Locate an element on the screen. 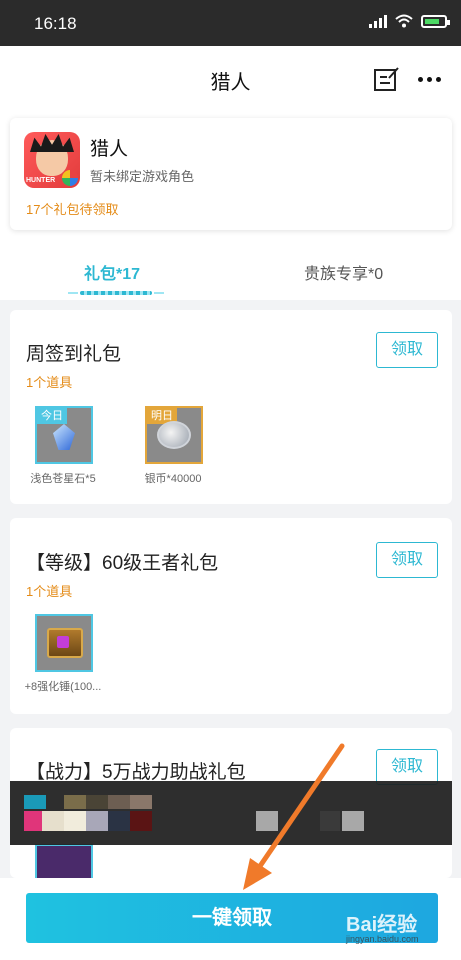 Image resolution: width=461 pixels, height=960 pixels. overlay-toast is located at coordinates (231, 813).